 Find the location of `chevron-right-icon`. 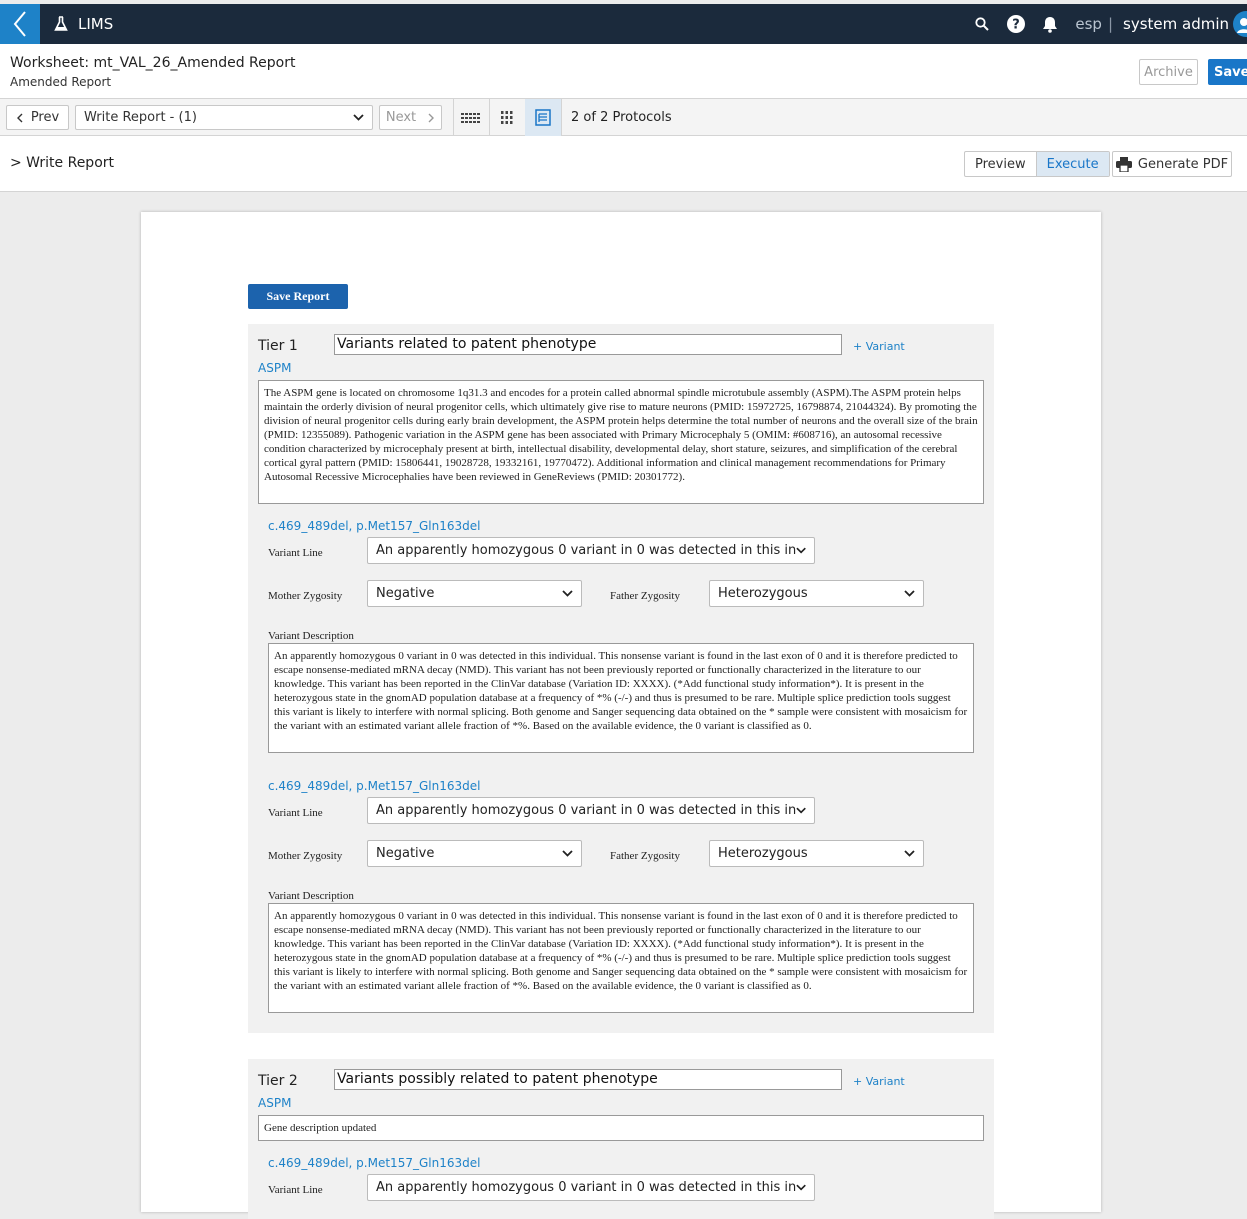

chevron-right-icon is located at coordinates (431, 117).